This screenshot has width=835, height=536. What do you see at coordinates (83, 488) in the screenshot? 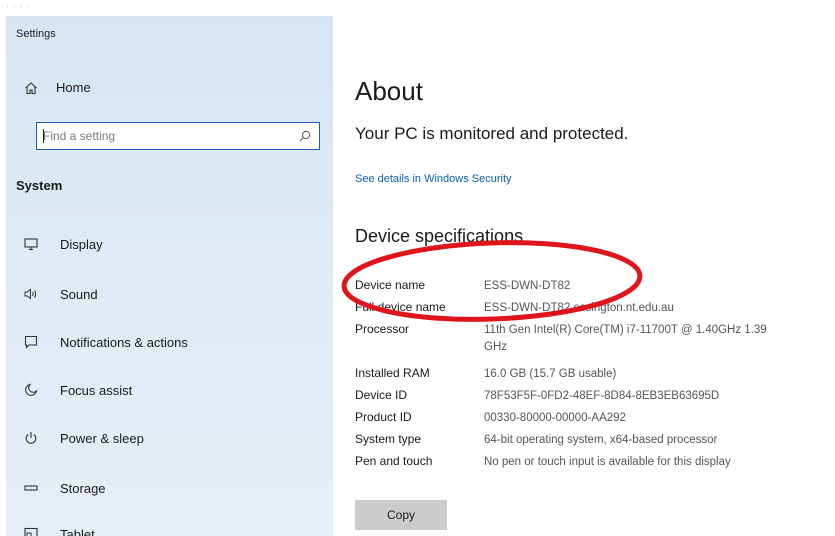
I see `sidebar-item-label: Storage` at bounding box center [83, 488].